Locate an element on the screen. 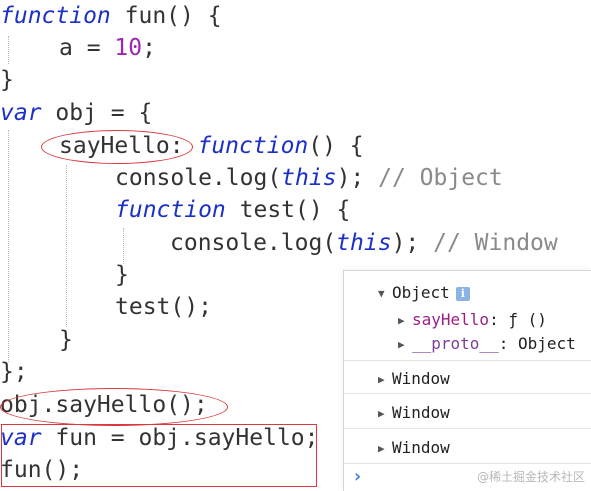 The height and width of the screenshot is (491, 591). code-comment: // Object is located at coordinates (440, 178).